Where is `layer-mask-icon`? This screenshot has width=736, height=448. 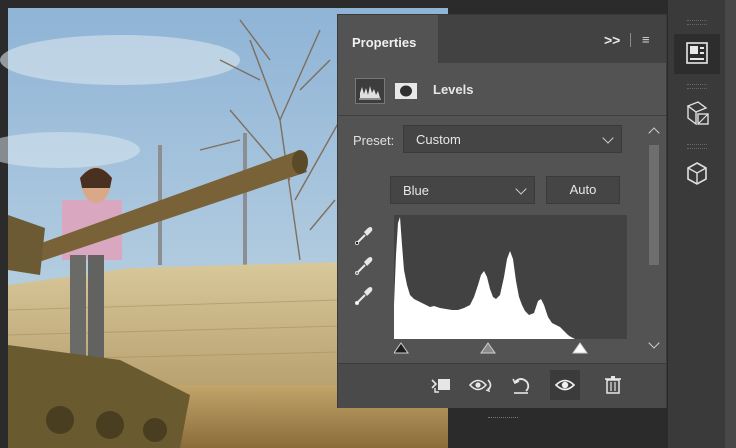 layer-mask-icon is located at coordinates (406, 91).